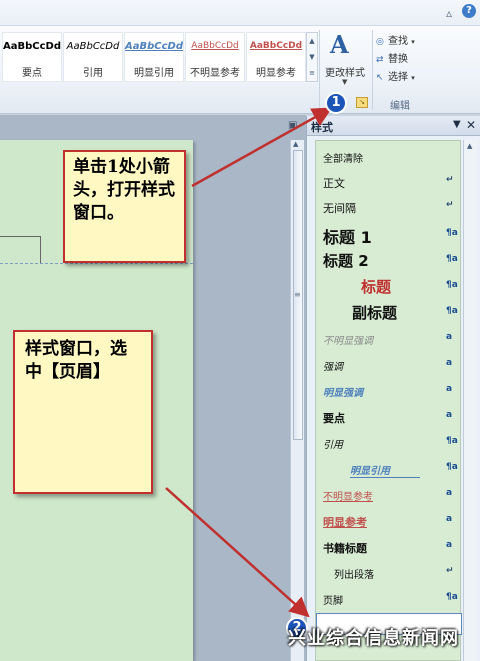  I want to click on styles-pane-title: 样式, so click(322, 127).